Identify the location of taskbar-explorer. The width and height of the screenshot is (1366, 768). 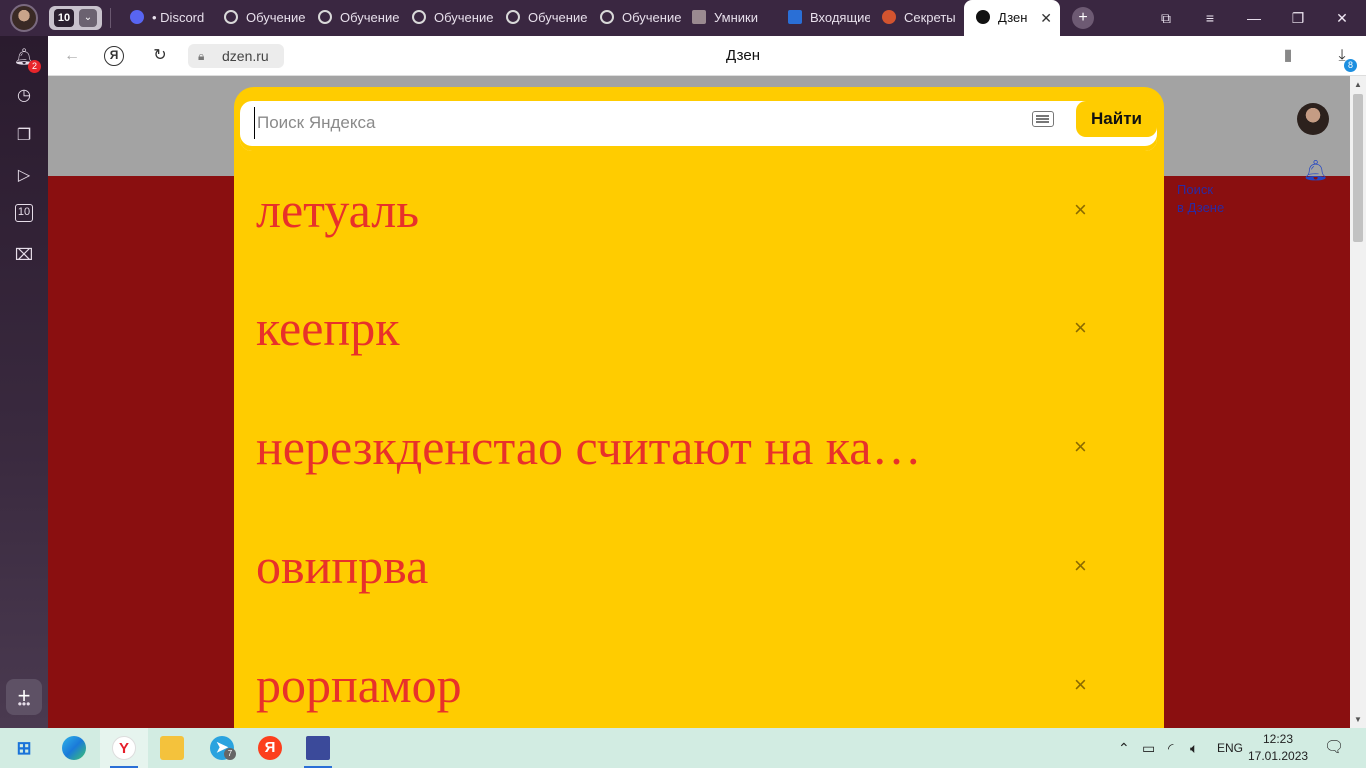
(172, 748).